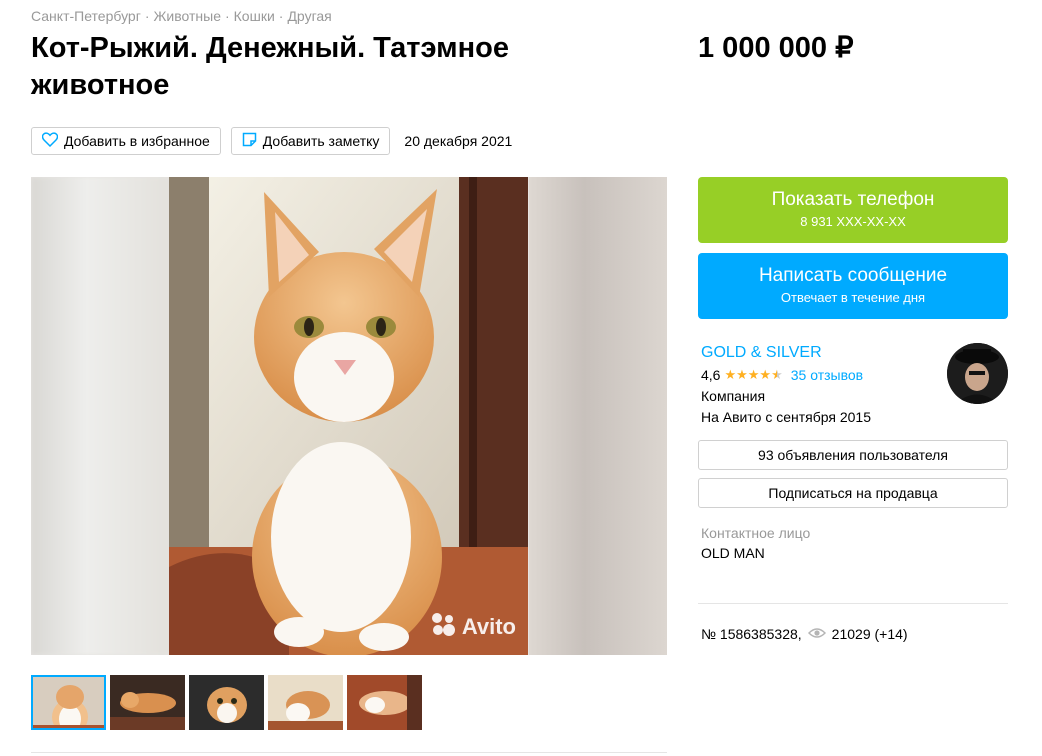 The image size is (1042, 756). Describe the element at coordinates (50, 141) in the screenshot. I see `heart-icon` at that location.